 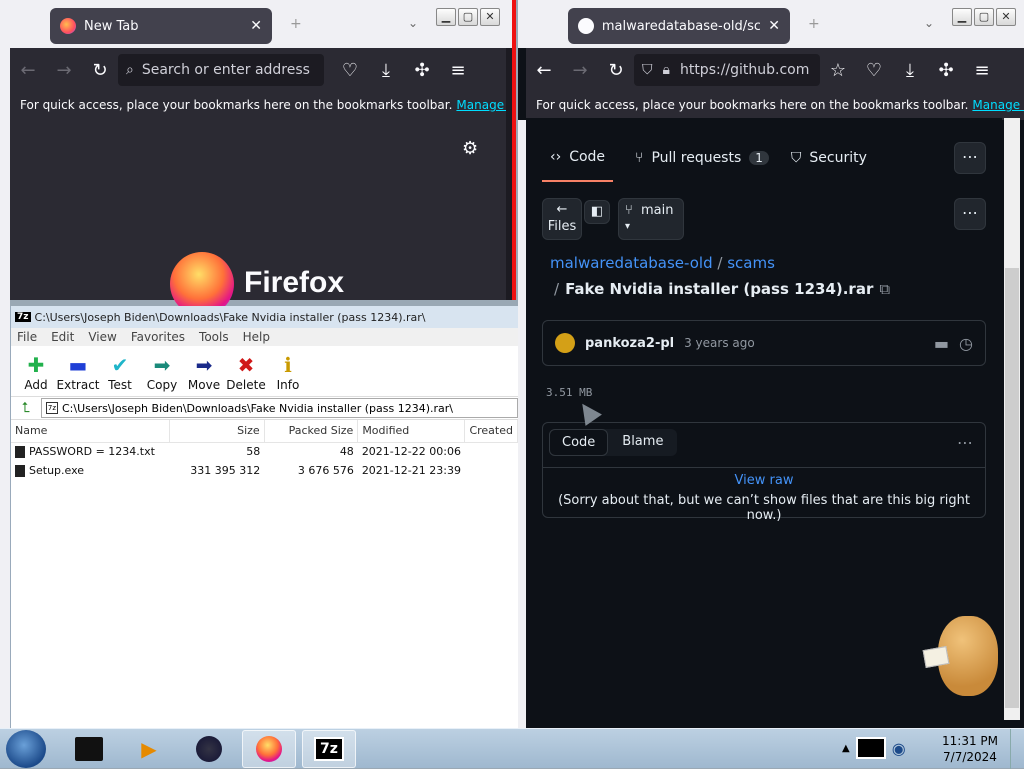 I want to click on branch-selector: ⑂ main ▾, so click(x=651, y=219).